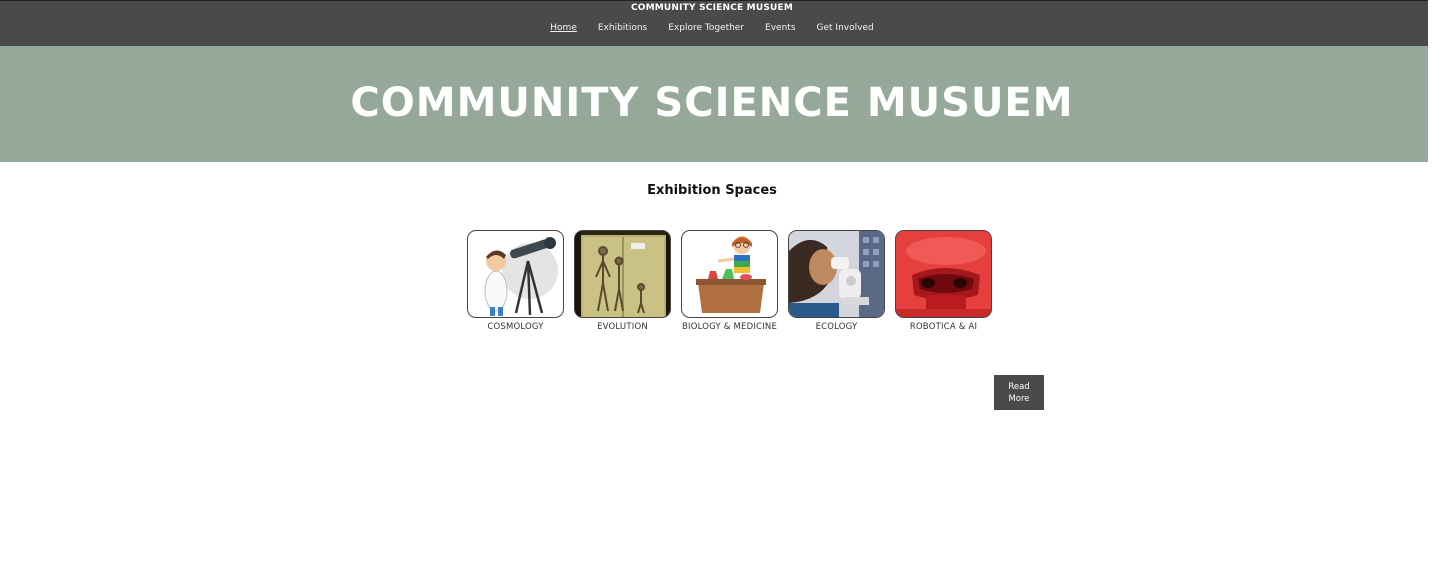 Image resolution: width=1432 pixels, height=572 pixels. Describe the element at coordinates (622, 274) in the screenshot. I see `evolution-image` at that location.